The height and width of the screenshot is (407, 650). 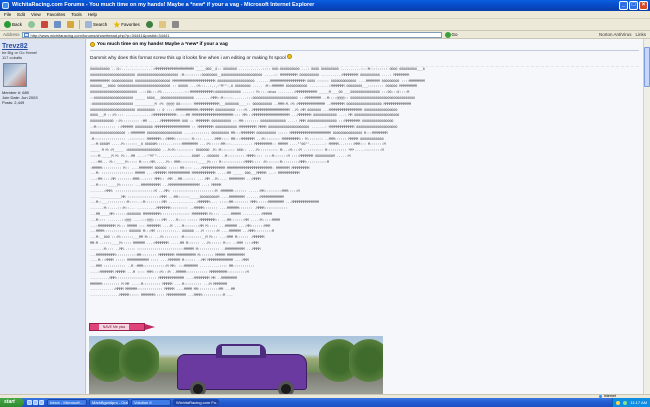 I want to click on maximize-button: □, so click(x=633, y=5).